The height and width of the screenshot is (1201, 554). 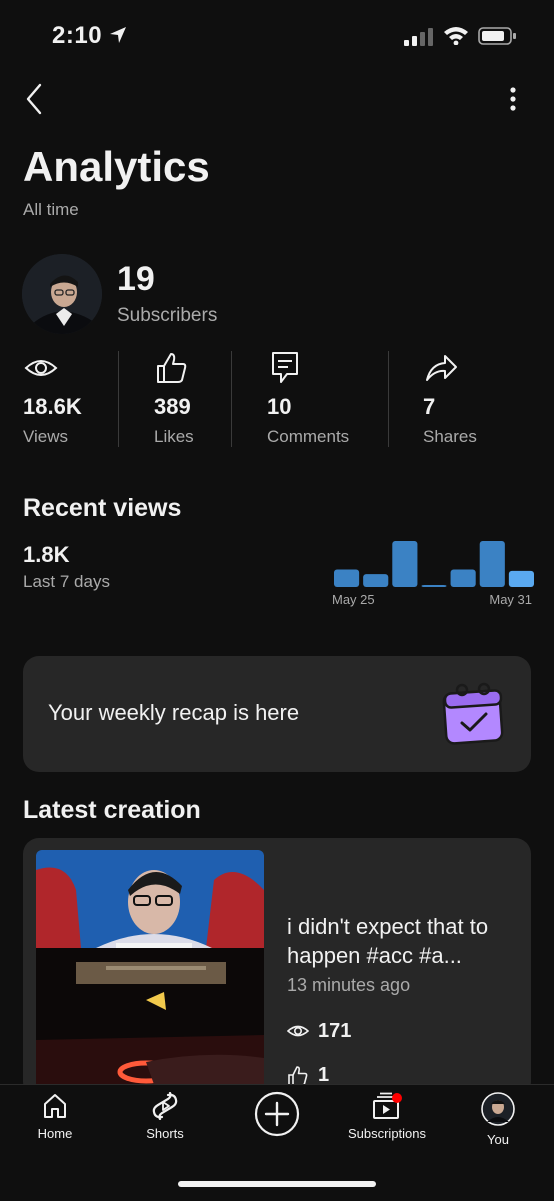 What do you see at coordinates (335, 1031) in the screenshot?
I see `video-views: 171` at bounding box center [335, 1031].